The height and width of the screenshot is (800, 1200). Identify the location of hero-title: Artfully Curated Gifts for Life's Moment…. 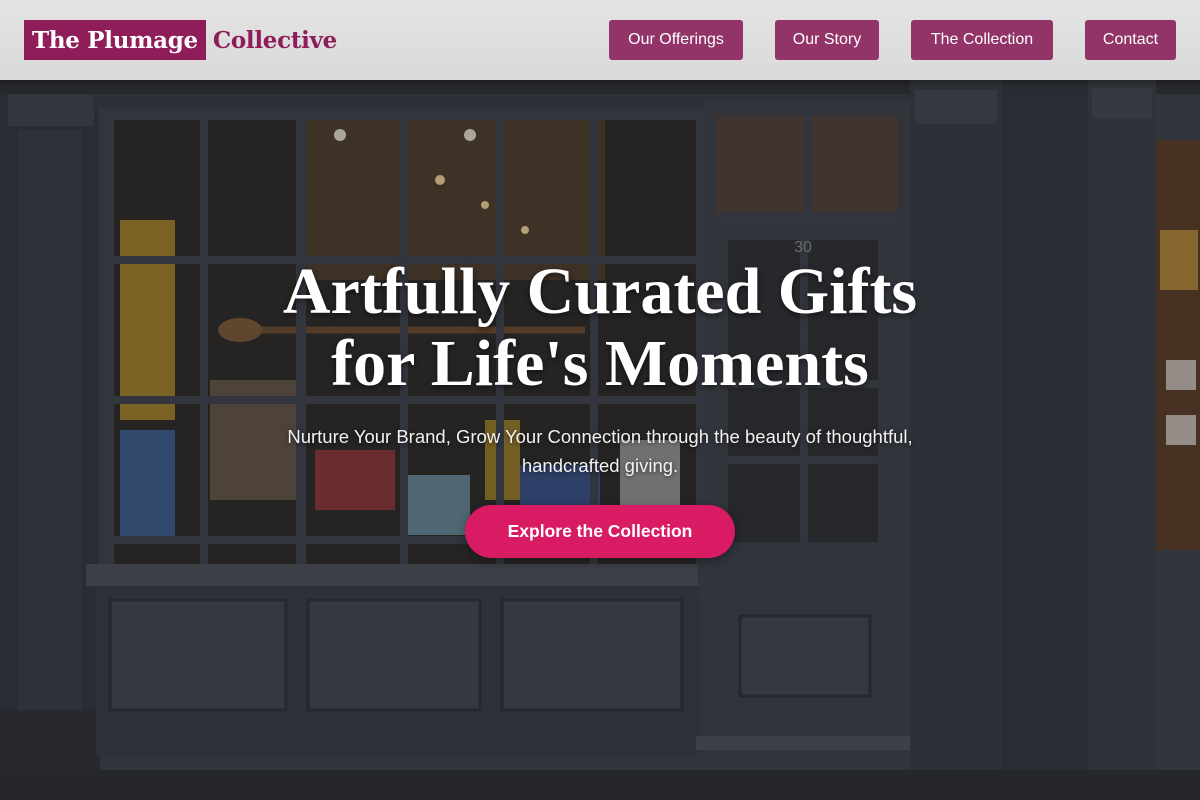
(600, 328).